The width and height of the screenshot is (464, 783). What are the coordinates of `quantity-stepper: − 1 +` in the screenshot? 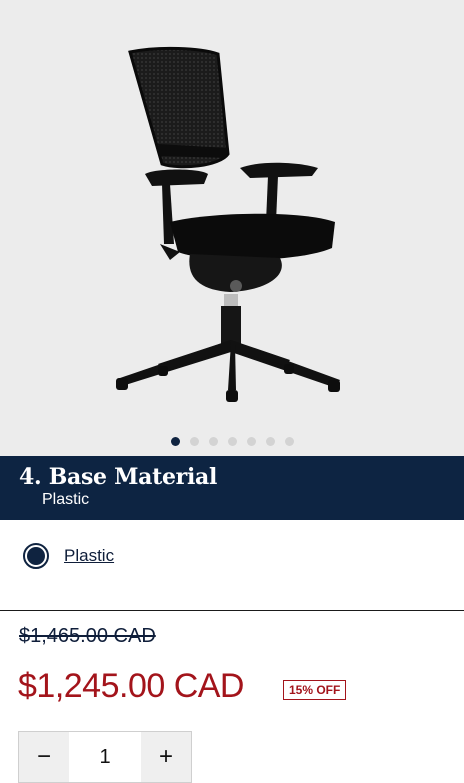 It's located at (105, 757).